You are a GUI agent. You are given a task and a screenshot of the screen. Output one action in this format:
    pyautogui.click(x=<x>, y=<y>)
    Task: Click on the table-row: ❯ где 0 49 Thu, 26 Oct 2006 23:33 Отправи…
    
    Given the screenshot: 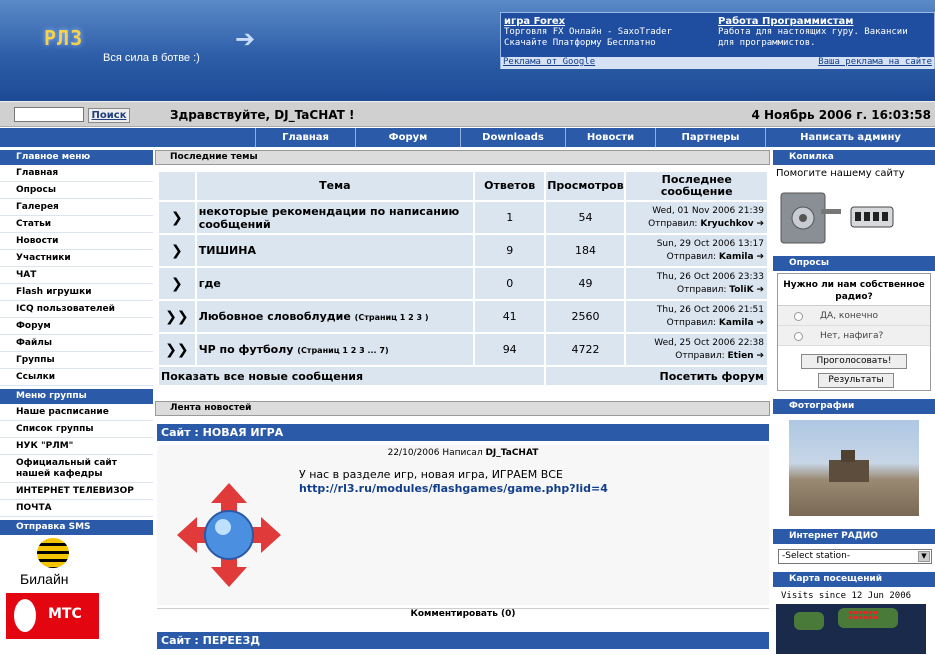 What is the action you would take?
    pyautogui.click(x=463, y=283)
    